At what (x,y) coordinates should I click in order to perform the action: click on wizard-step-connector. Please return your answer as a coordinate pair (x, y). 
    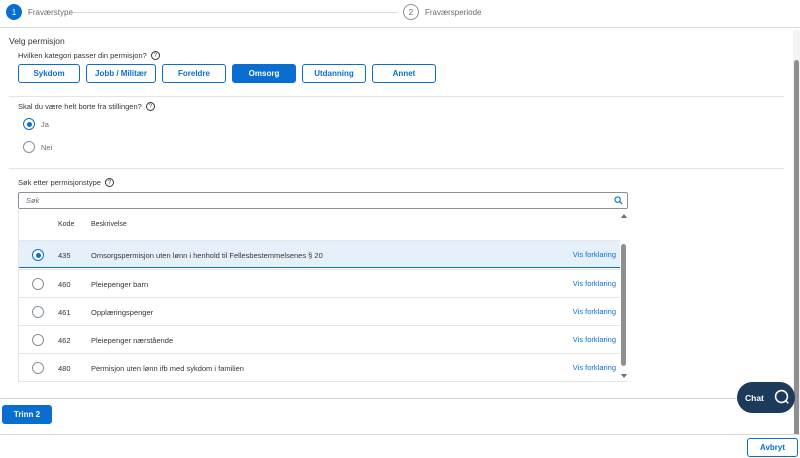
    Looking at the image, I should click on (235, 12).